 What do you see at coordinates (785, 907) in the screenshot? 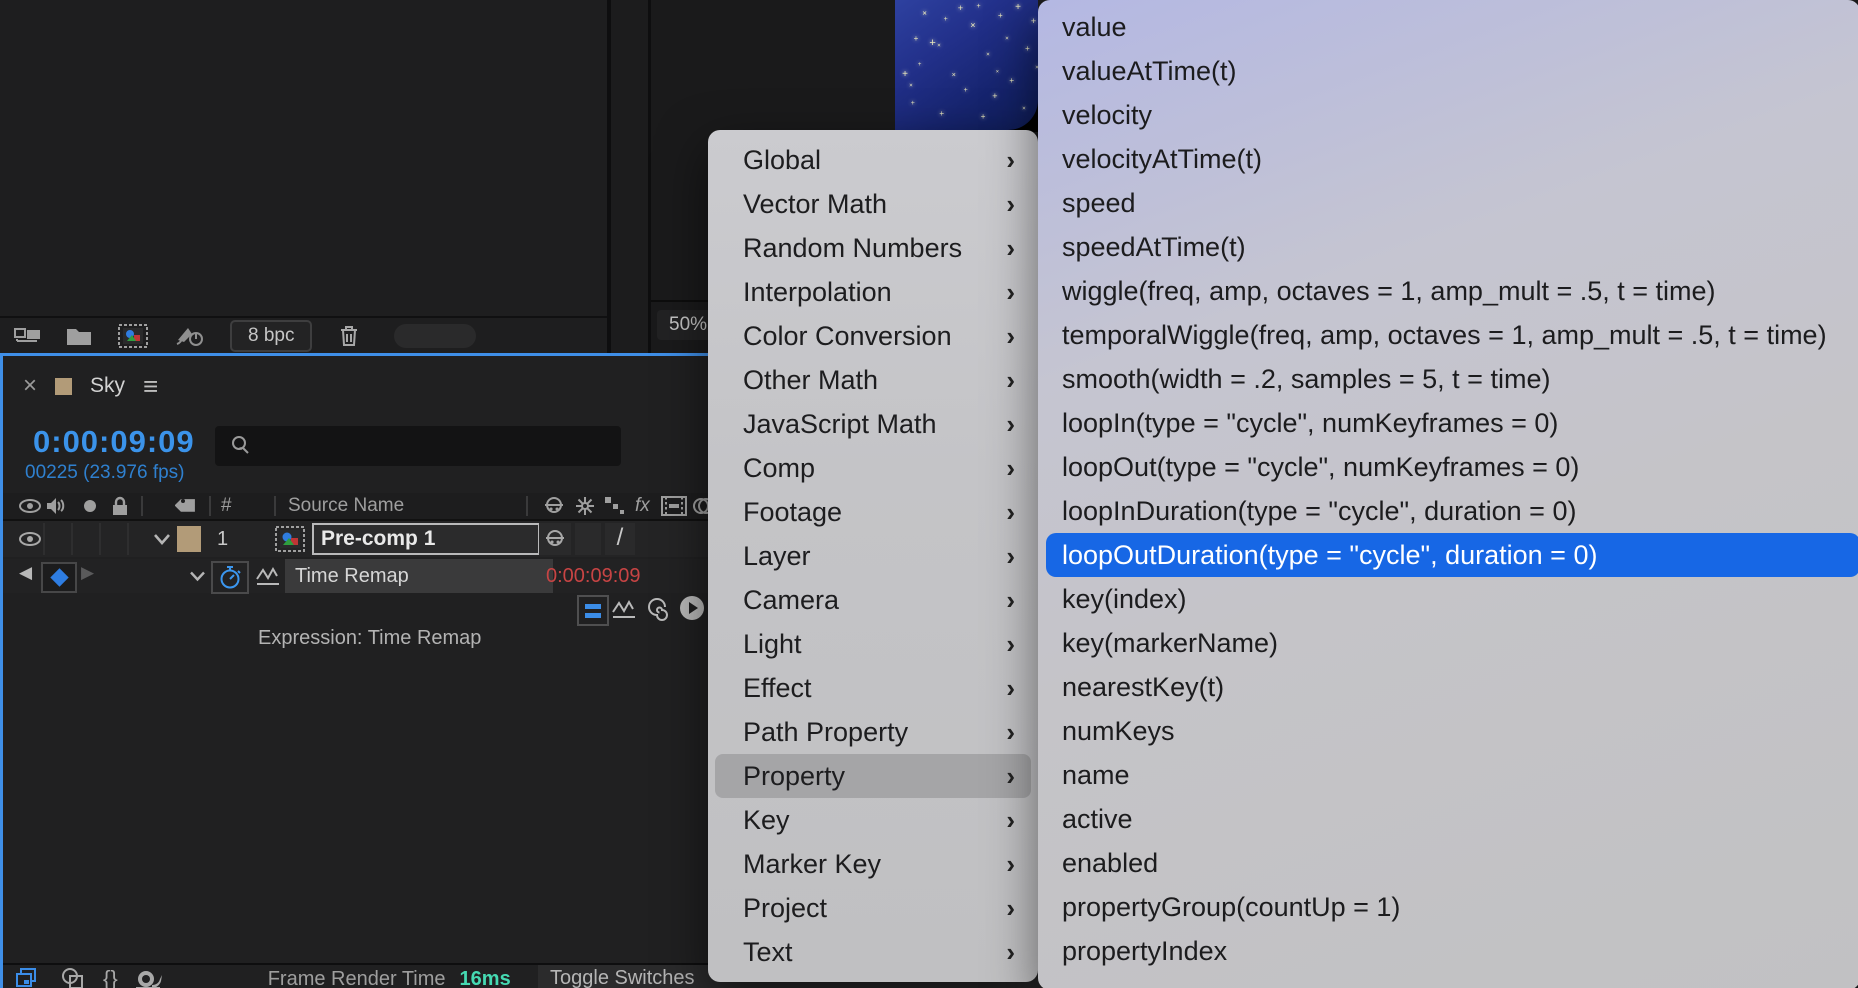
I see `menu-item-label: Project` at bounding box center [785, 907].